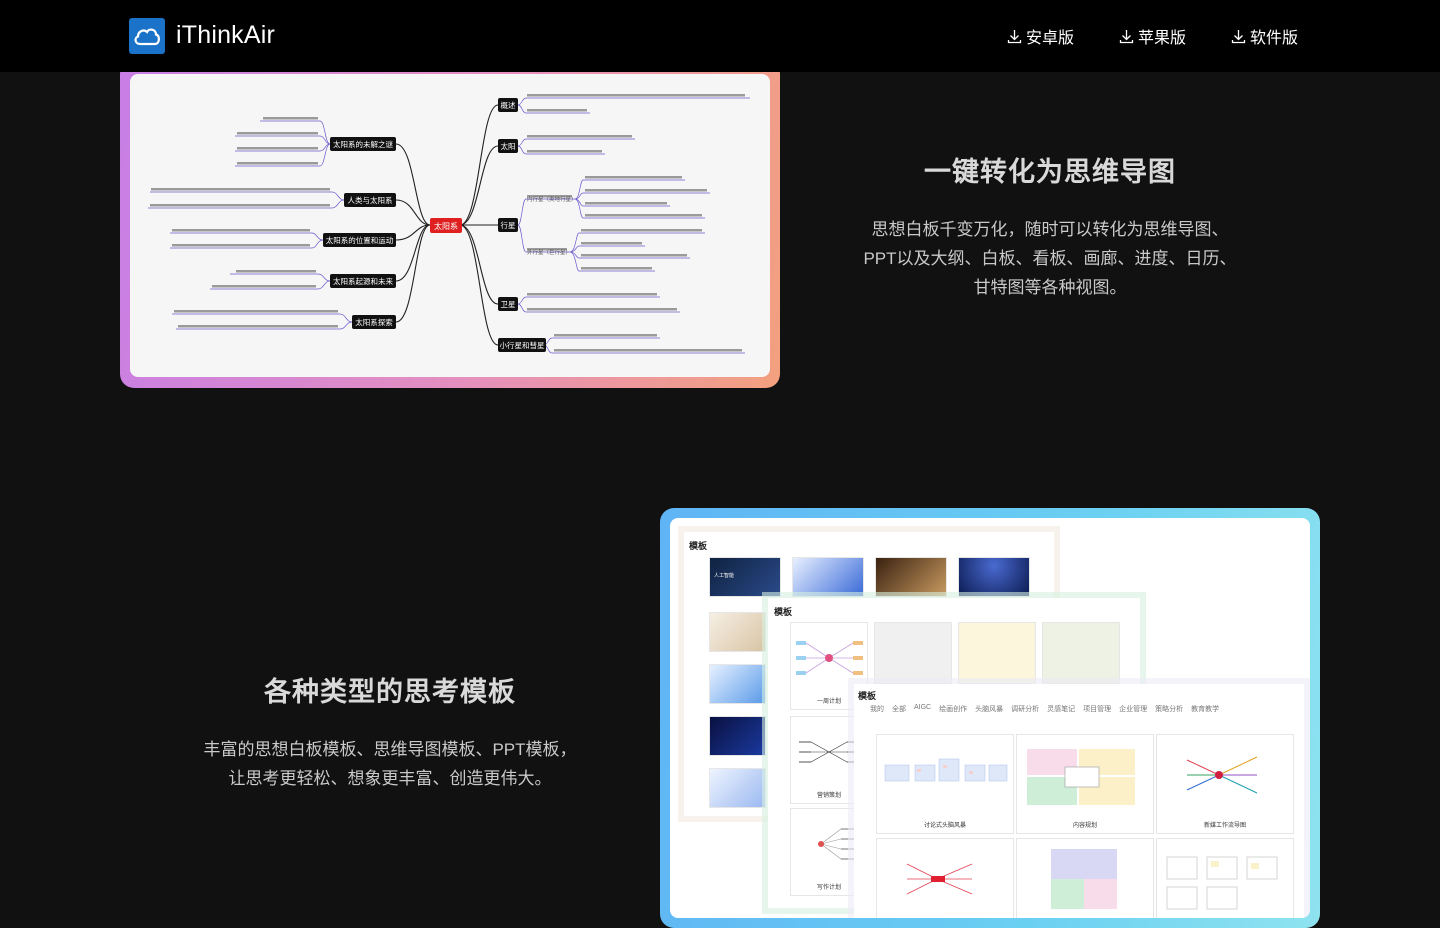 This screenshot has height=928, width=1440. What do you see at coordinates (953, 709) in the screenshot?
I see `tab-drawing: 绘画创作` at bounding box center [953, 709].